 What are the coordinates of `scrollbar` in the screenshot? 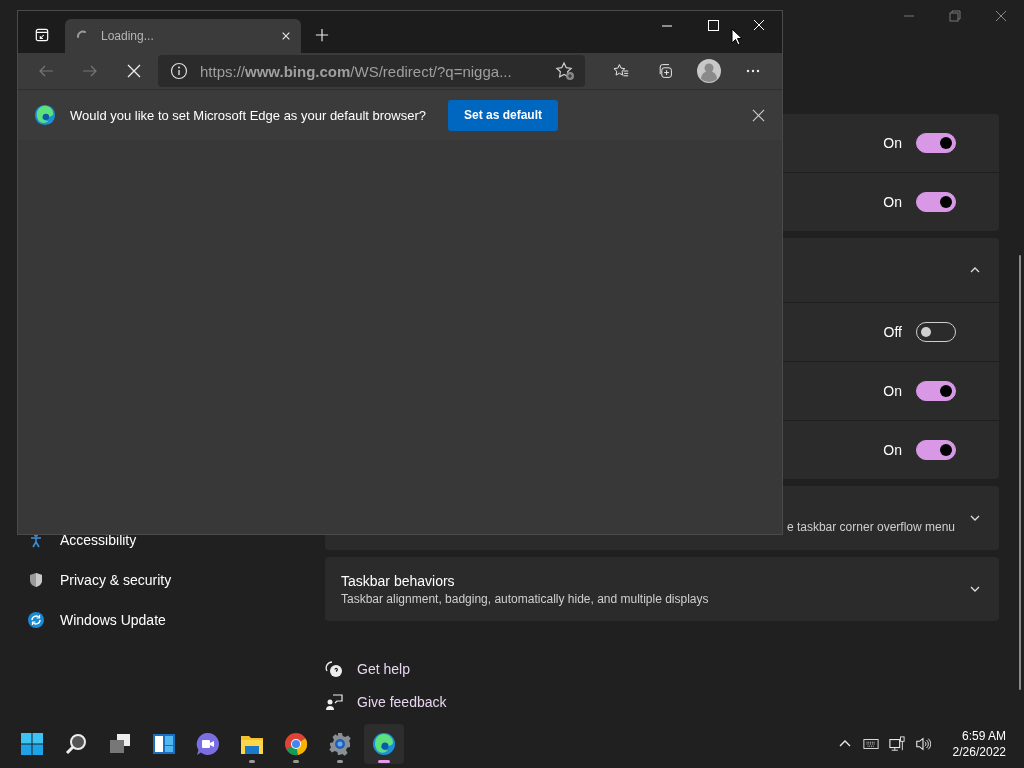 It's located at (1020, 472).